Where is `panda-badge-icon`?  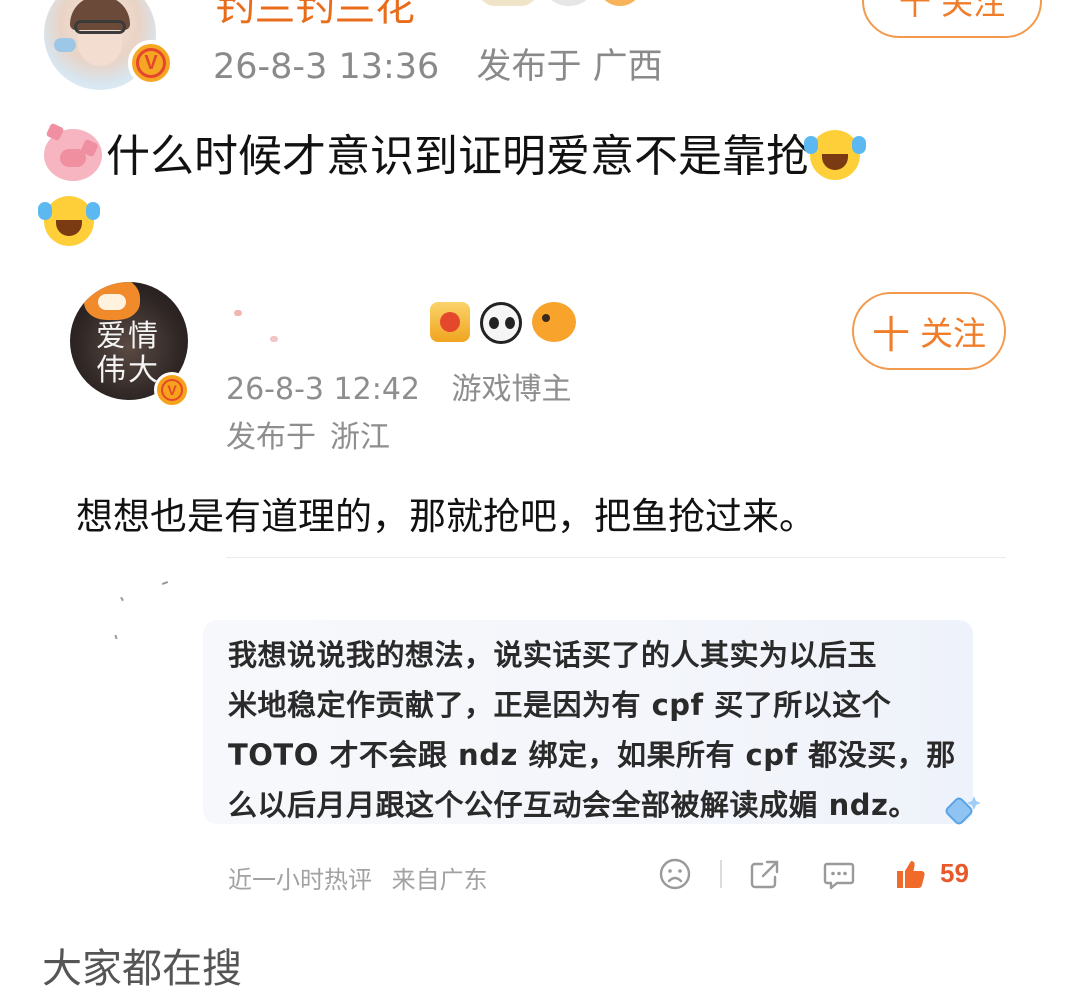 panda-badge-icon is located at coordinates (501, 323).